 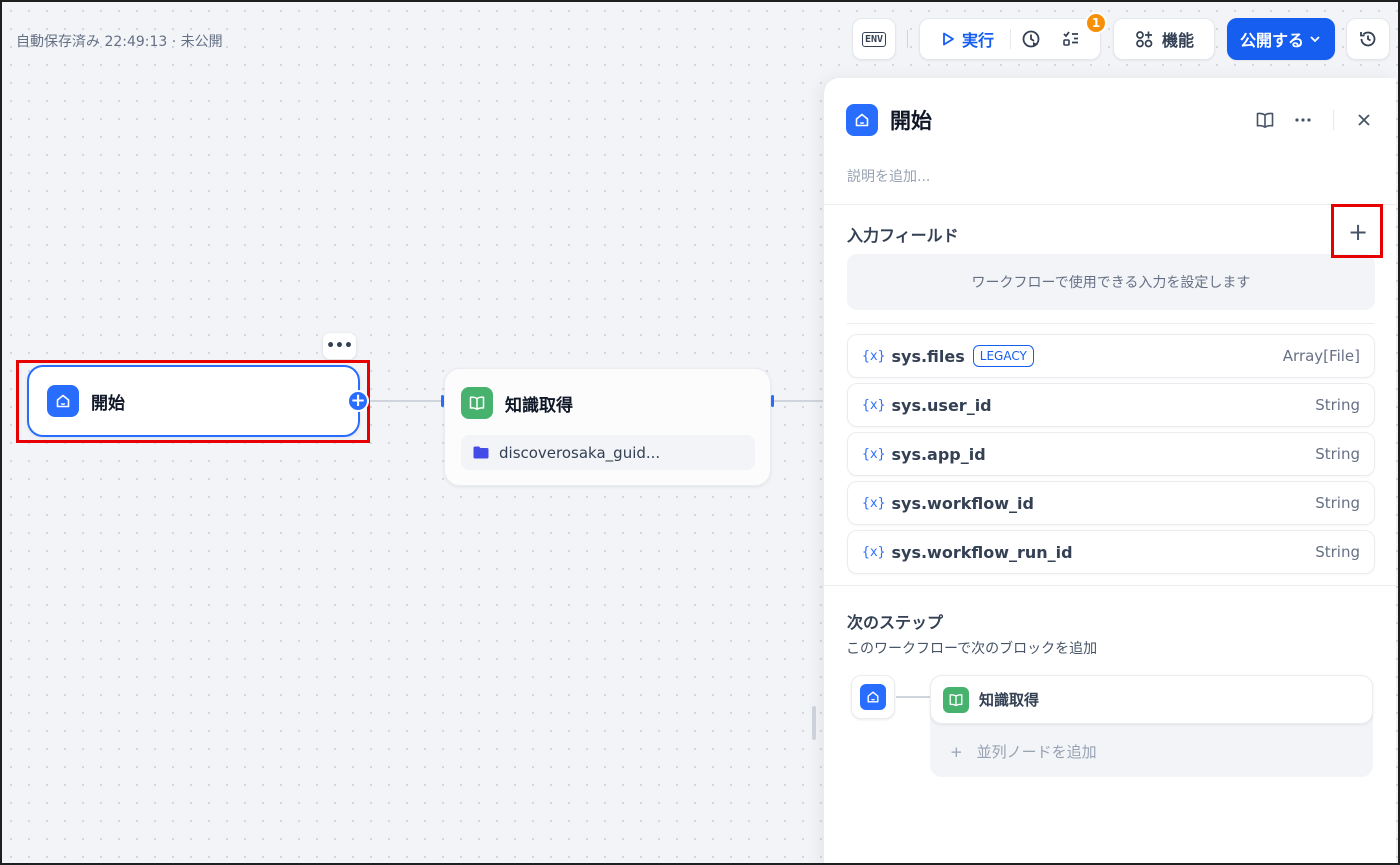 What do you see at coordinates (1265, 120) in the screenshot?
I see `docs-book-icon` at bounding box center [1265, 120].